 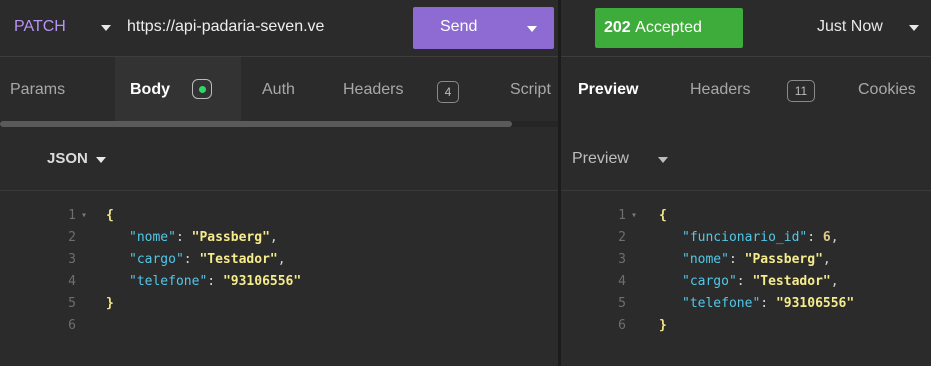 I want to click on method-selector: PATCH, so click(x=40, y=27).